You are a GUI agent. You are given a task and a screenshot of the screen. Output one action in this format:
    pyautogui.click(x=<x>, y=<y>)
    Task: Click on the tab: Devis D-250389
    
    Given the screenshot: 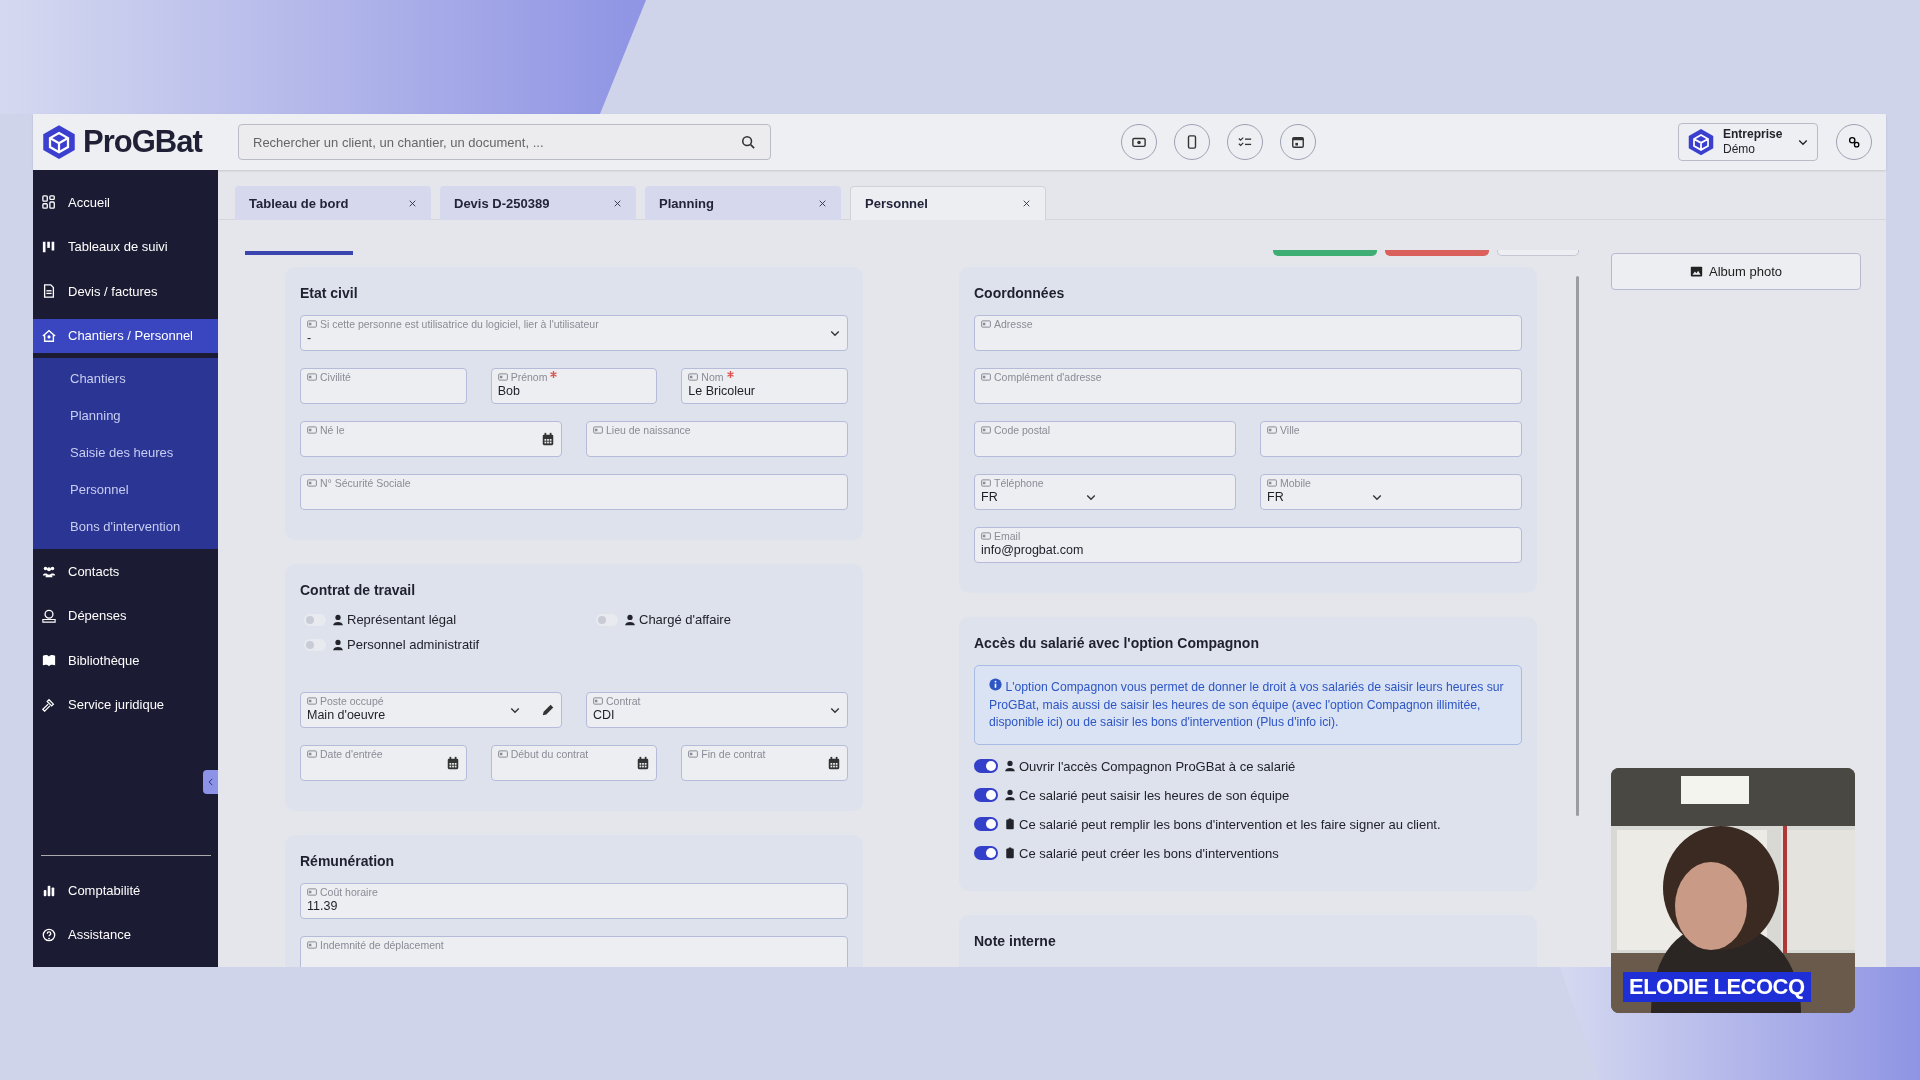 What is the action you would take?
    pyautogui.click(x=538, y=203)
    